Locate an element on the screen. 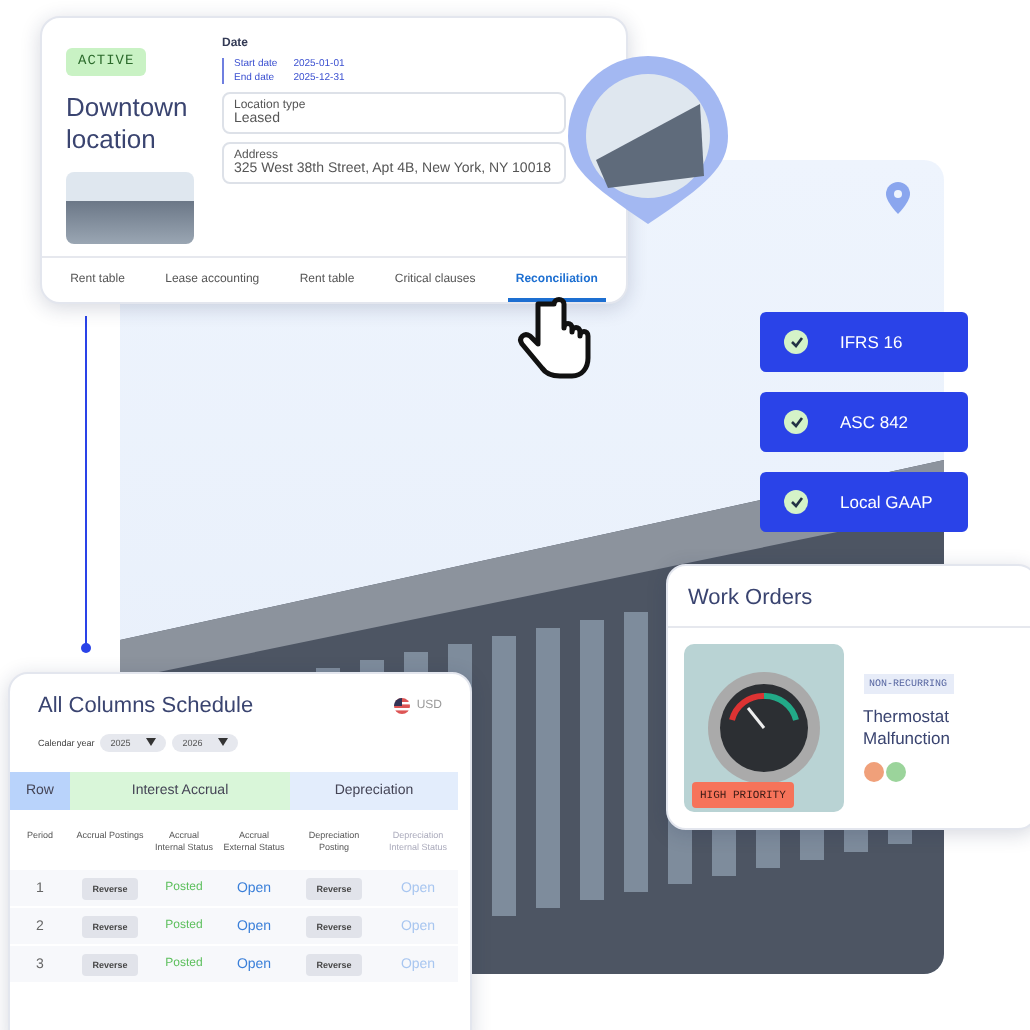 This screenshot has height=1030, width=1030. gauge-dial-icon is located at coordinates (763, 728).